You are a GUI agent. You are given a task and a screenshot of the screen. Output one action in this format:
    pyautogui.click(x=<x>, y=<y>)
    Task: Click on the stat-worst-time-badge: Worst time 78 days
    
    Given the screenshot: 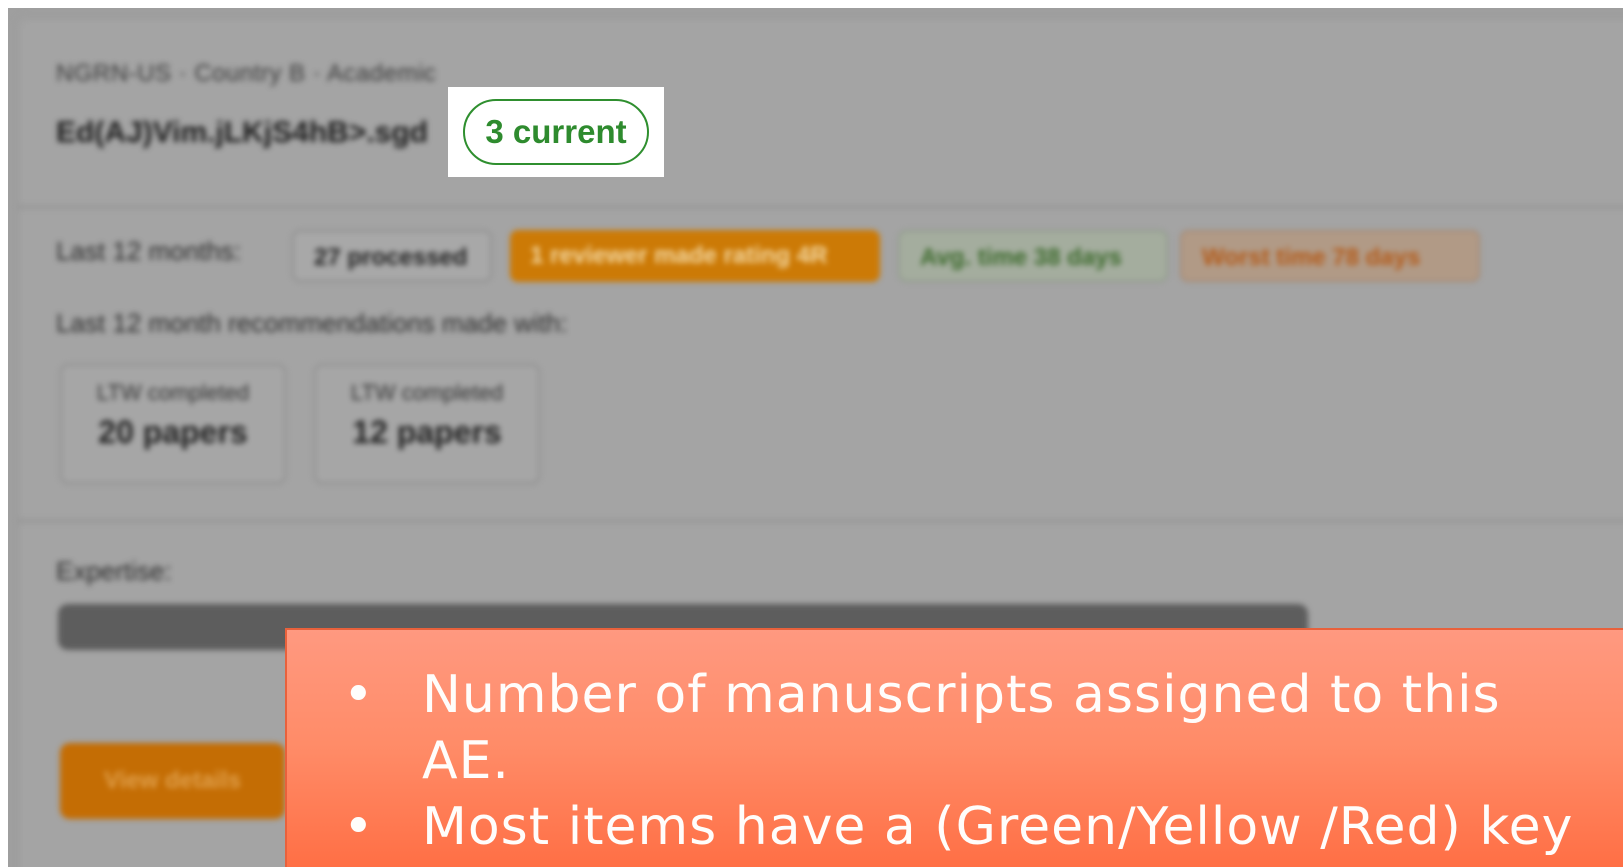 What is the action you would take?
    pyautogui.click(x=1330, y=256)
    